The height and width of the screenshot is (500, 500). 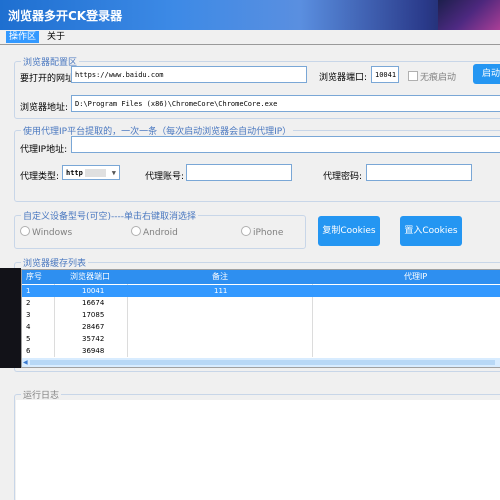 What do you see at coordinates (261, 303) in the screenshot?
I see `table-row: 2 16674` at bounding box center [261, 303].